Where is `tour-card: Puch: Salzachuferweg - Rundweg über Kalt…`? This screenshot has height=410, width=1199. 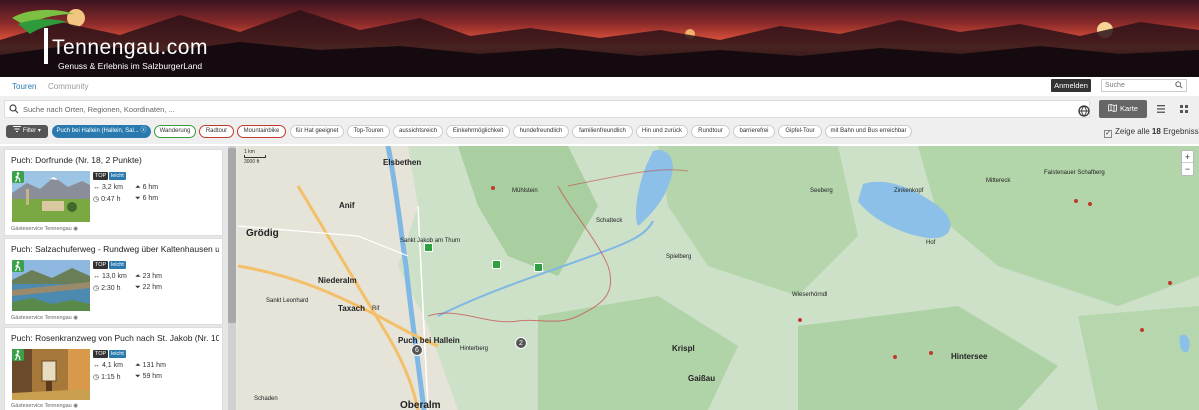 tour-card: Puch: Salzachuferweg - Rundweg über Kalt… is located at coordinates (113, 281).